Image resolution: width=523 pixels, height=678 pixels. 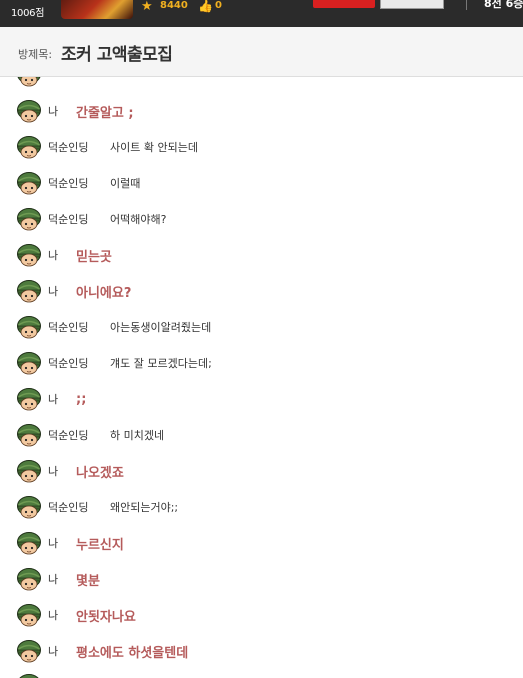 What do you see at coordinates (144, 507) in the screenshot?
I see `message-text: 왜안되는거야;;` at bounding box center [144, 507].